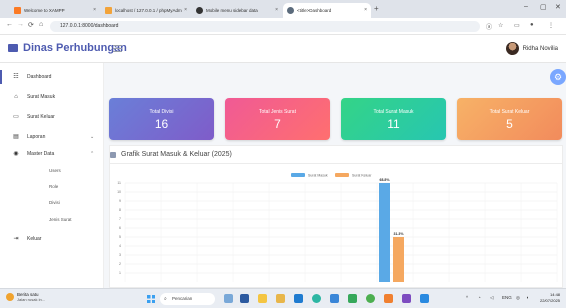 The width and height of the screenshot is (566, 308). I want to click on sidebar-subitem-jenis-surat: Jenis Surat, so click(60, 219).